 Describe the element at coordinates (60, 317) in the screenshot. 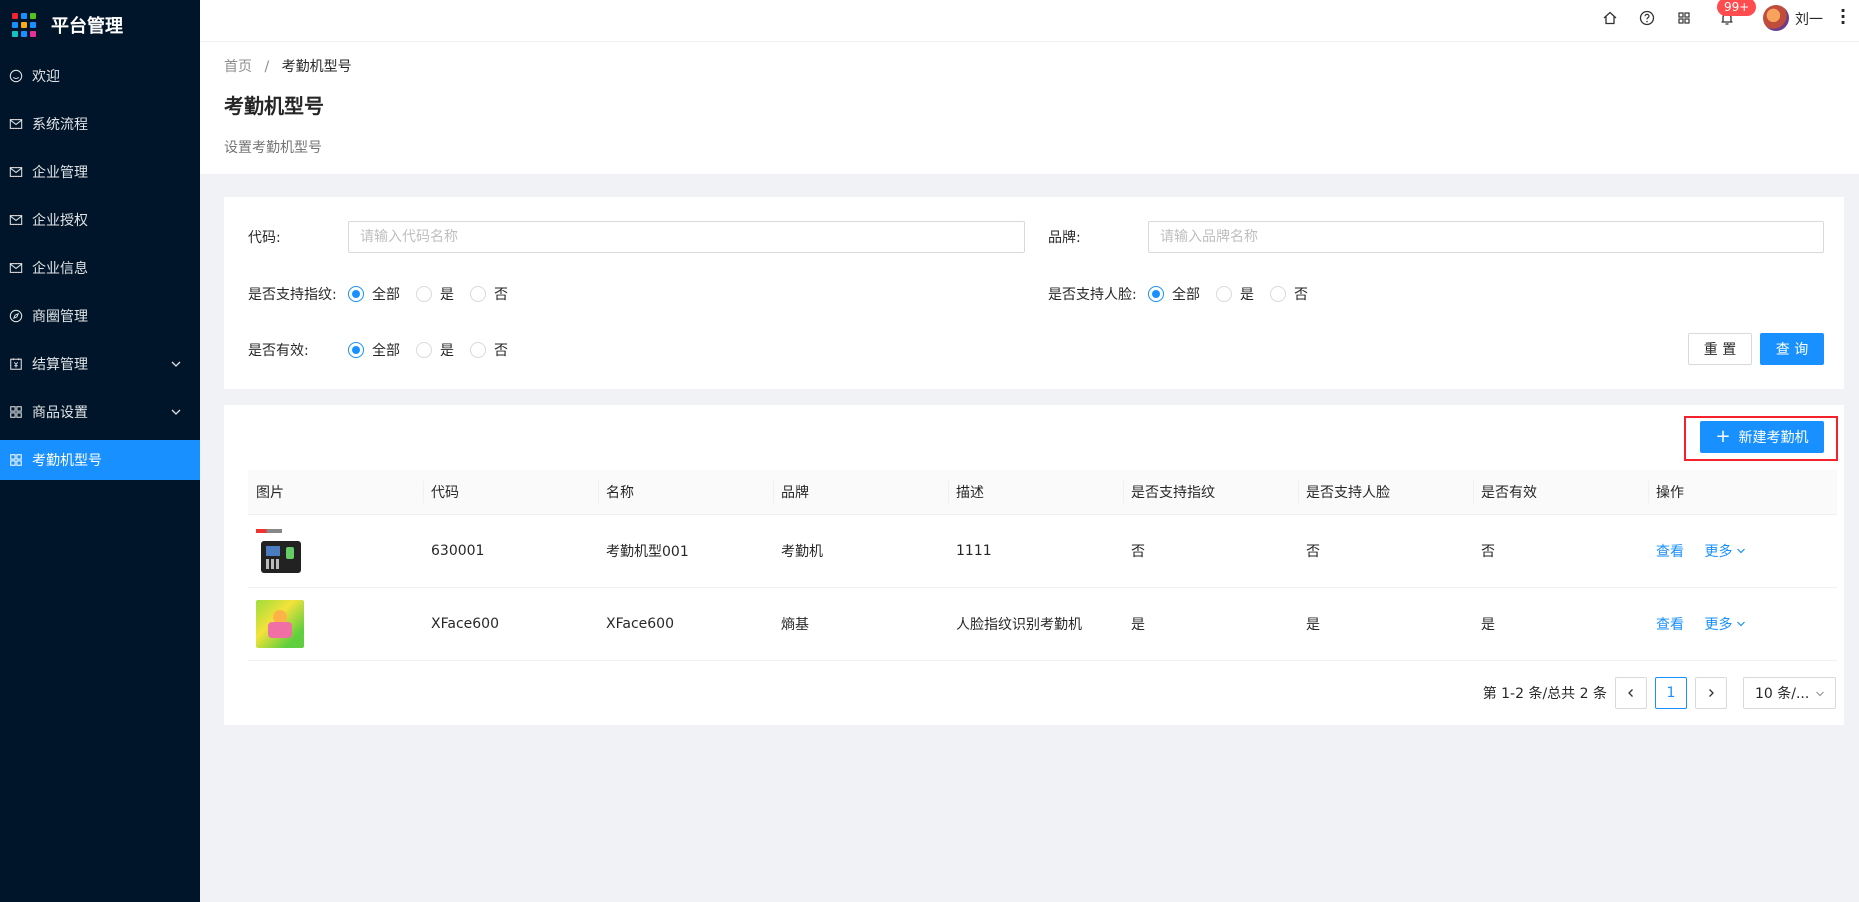

I see `sidebar-item-label: 商圈管理` at that location.